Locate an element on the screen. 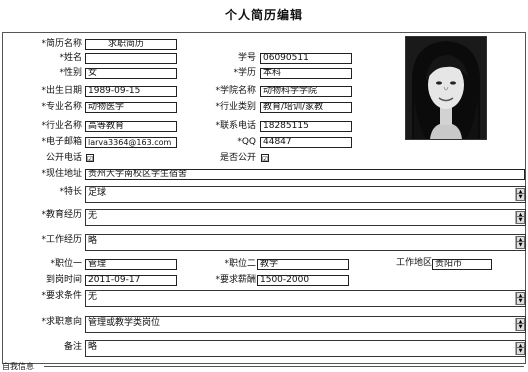 This screenshot has height=372, width=528. page-title: 个人简历编辑 is located at coordinates (263, 15).